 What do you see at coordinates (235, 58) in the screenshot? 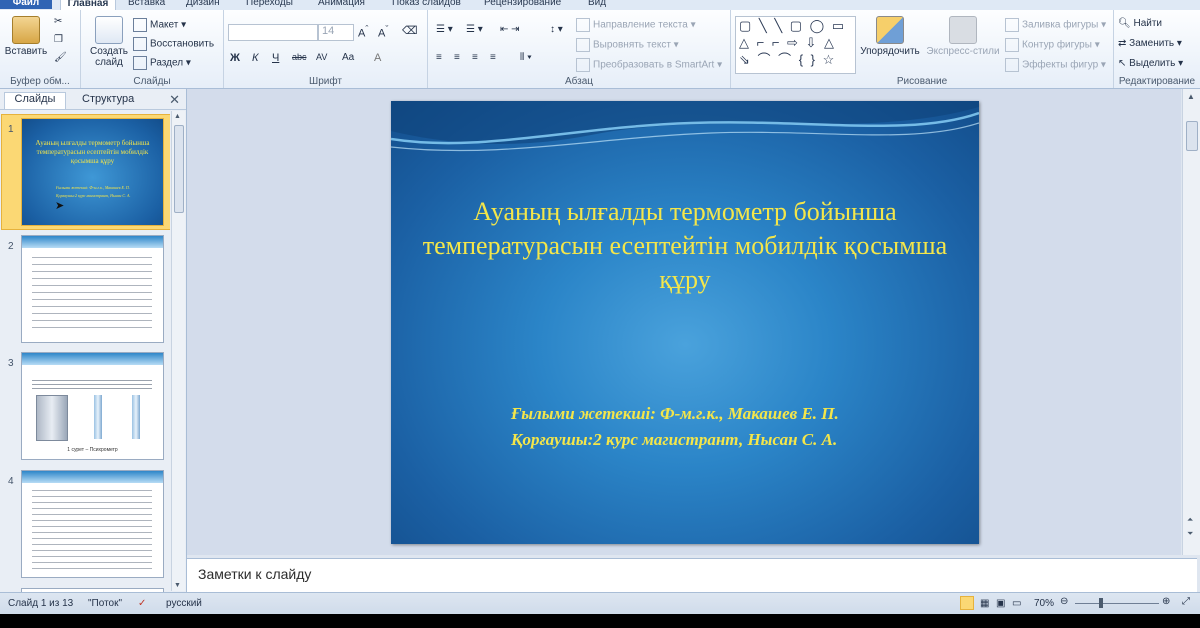
I see `bold-button: Ж` at bounding box center [235, 58].